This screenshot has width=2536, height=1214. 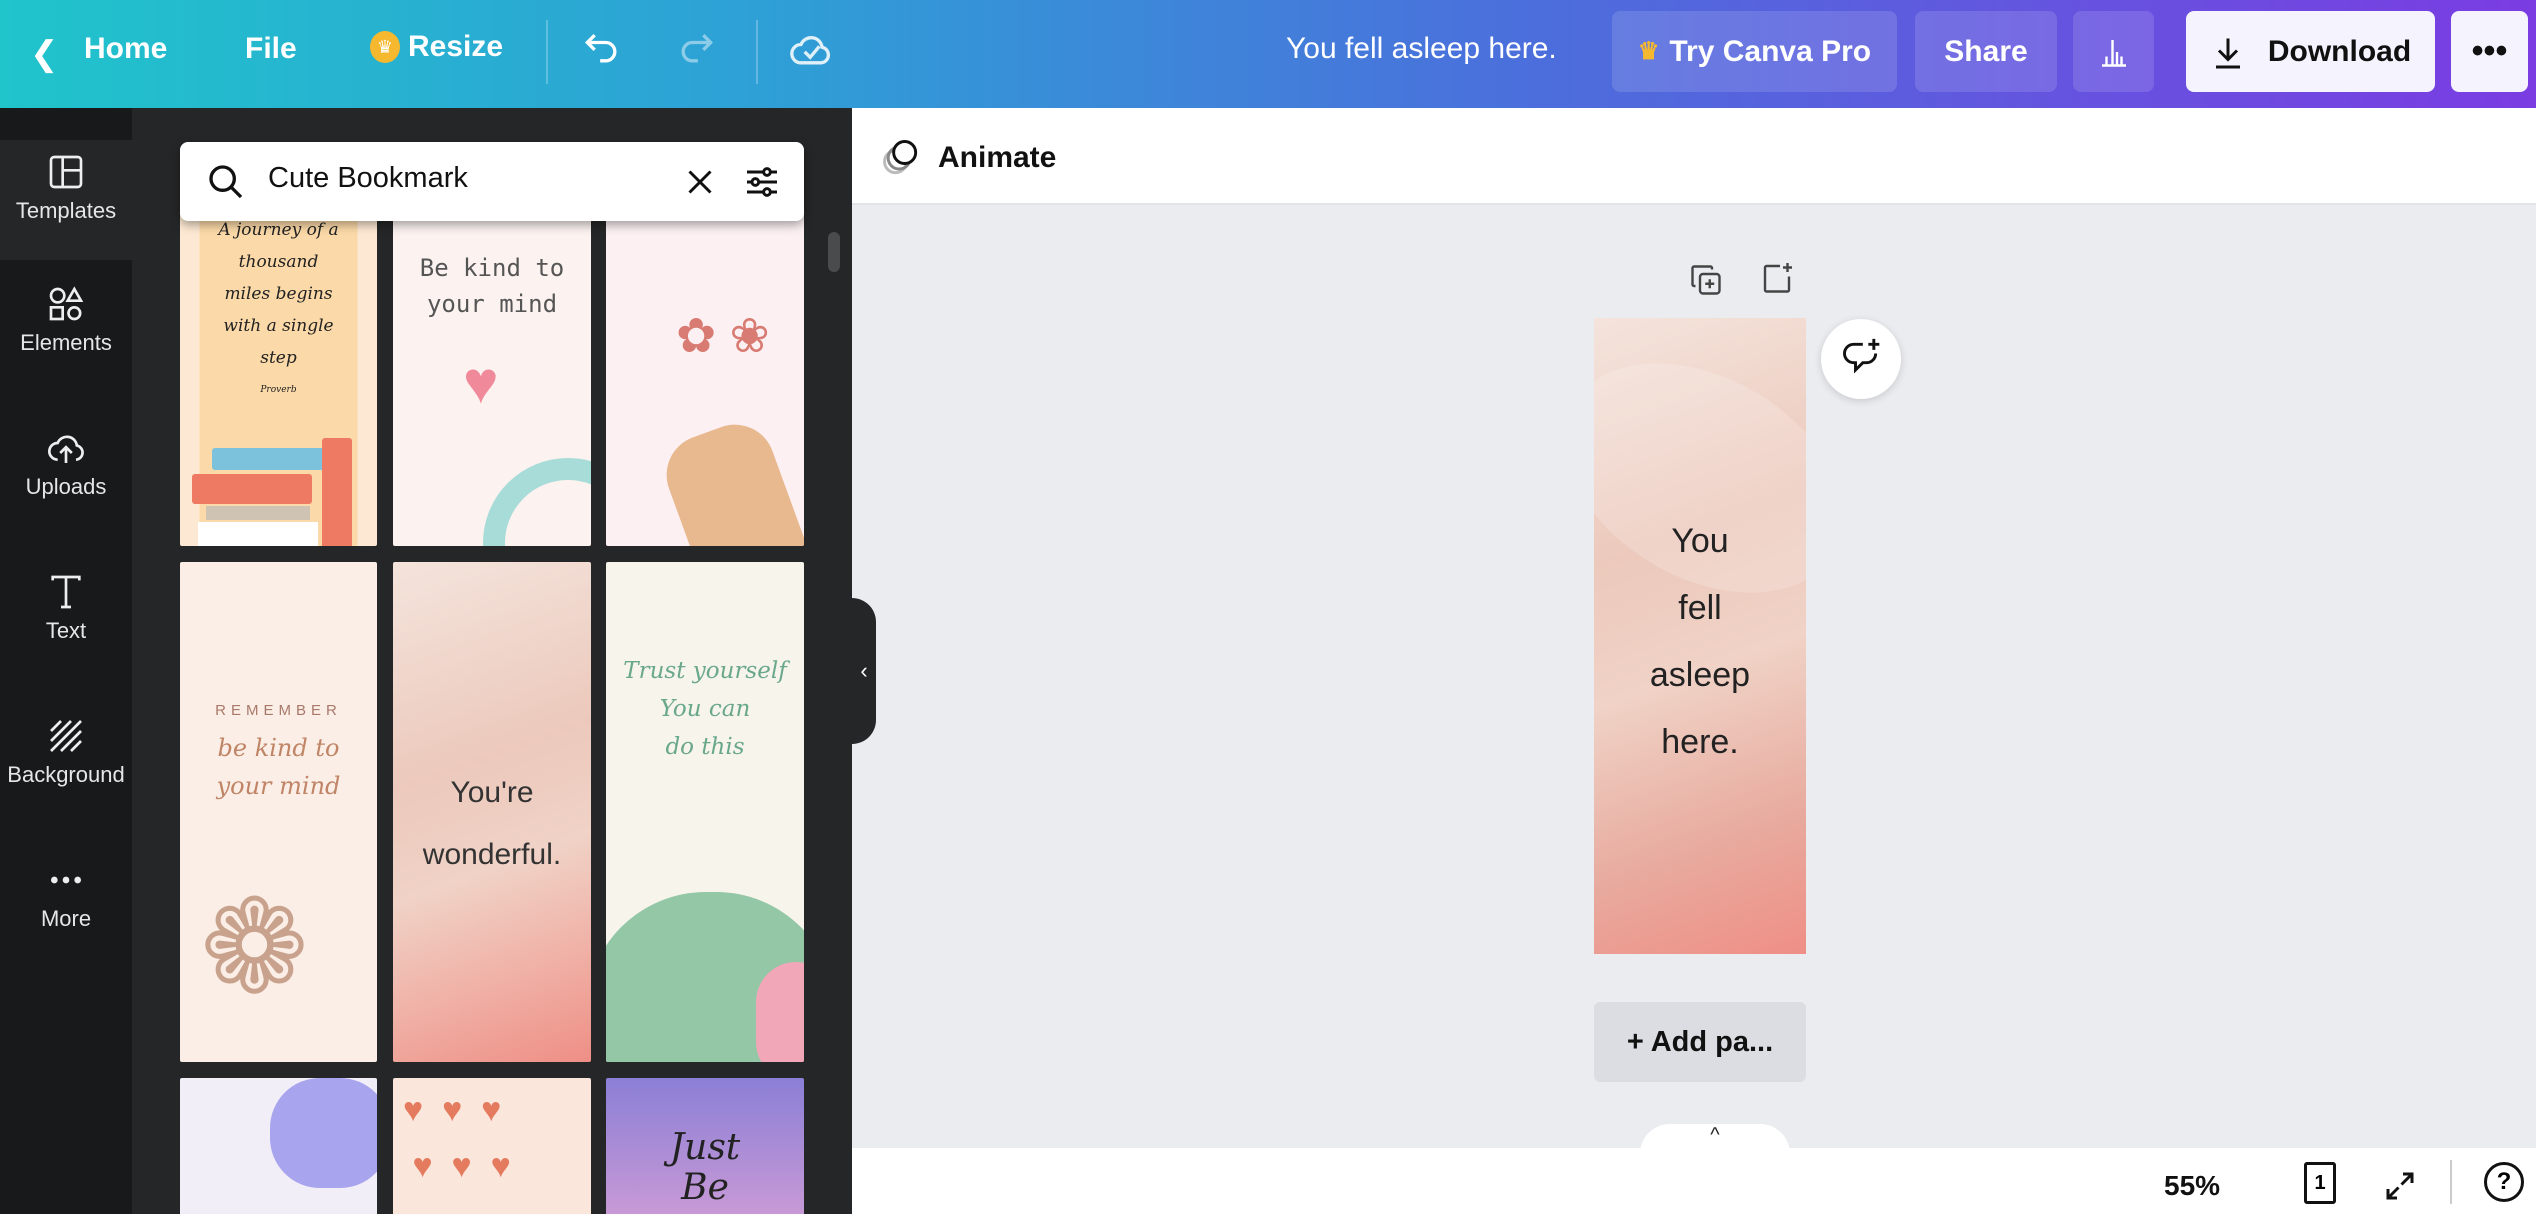 What do you see at coordinates (323, 1133) in the screenshot?
I see `purple-blob-shape` at bounding box center [323, 1133].